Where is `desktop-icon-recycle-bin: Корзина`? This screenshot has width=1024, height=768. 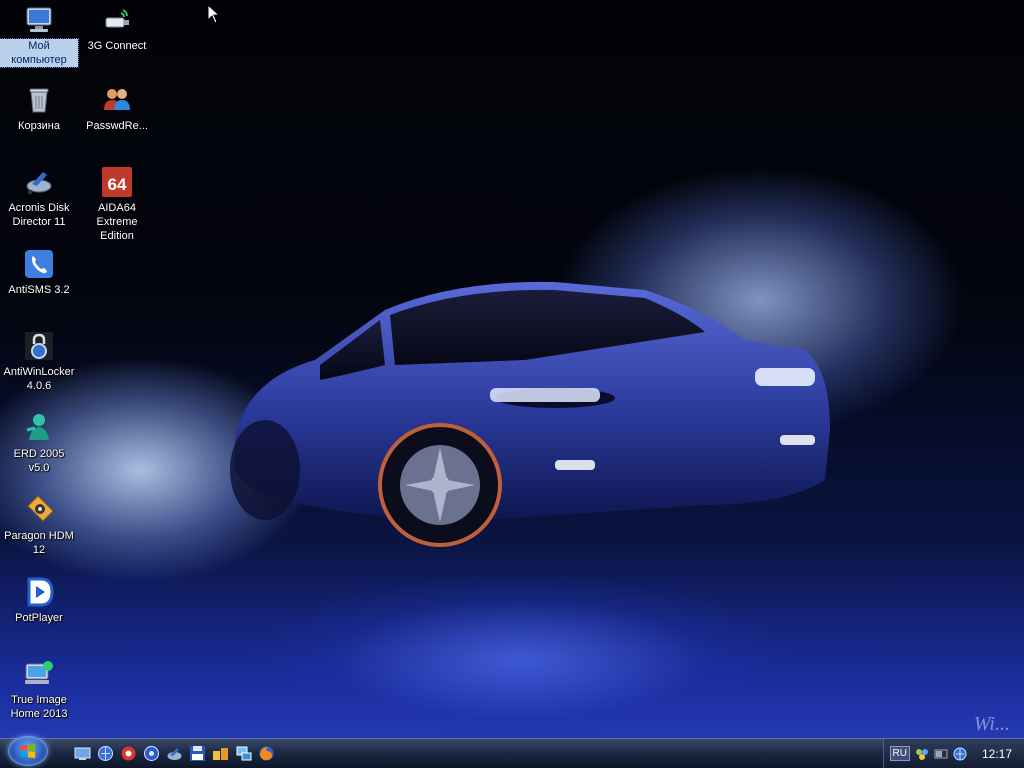 desktop-icon-recycle-bin: Корзина is located at coordinates (39, 108).